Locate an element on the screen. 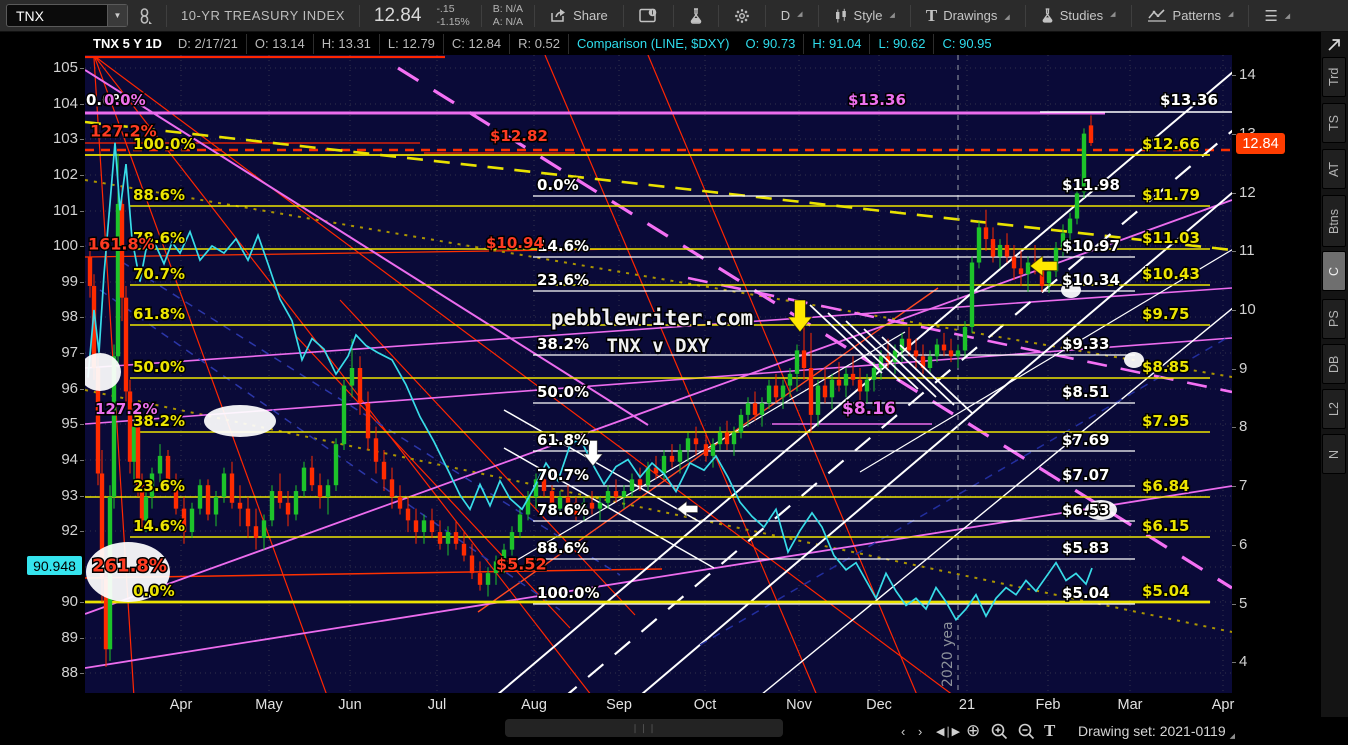 The height and width of the screenshot is (745, 1348). sidebar-tab-btns: Btns is located at coordinates (1334, 221).